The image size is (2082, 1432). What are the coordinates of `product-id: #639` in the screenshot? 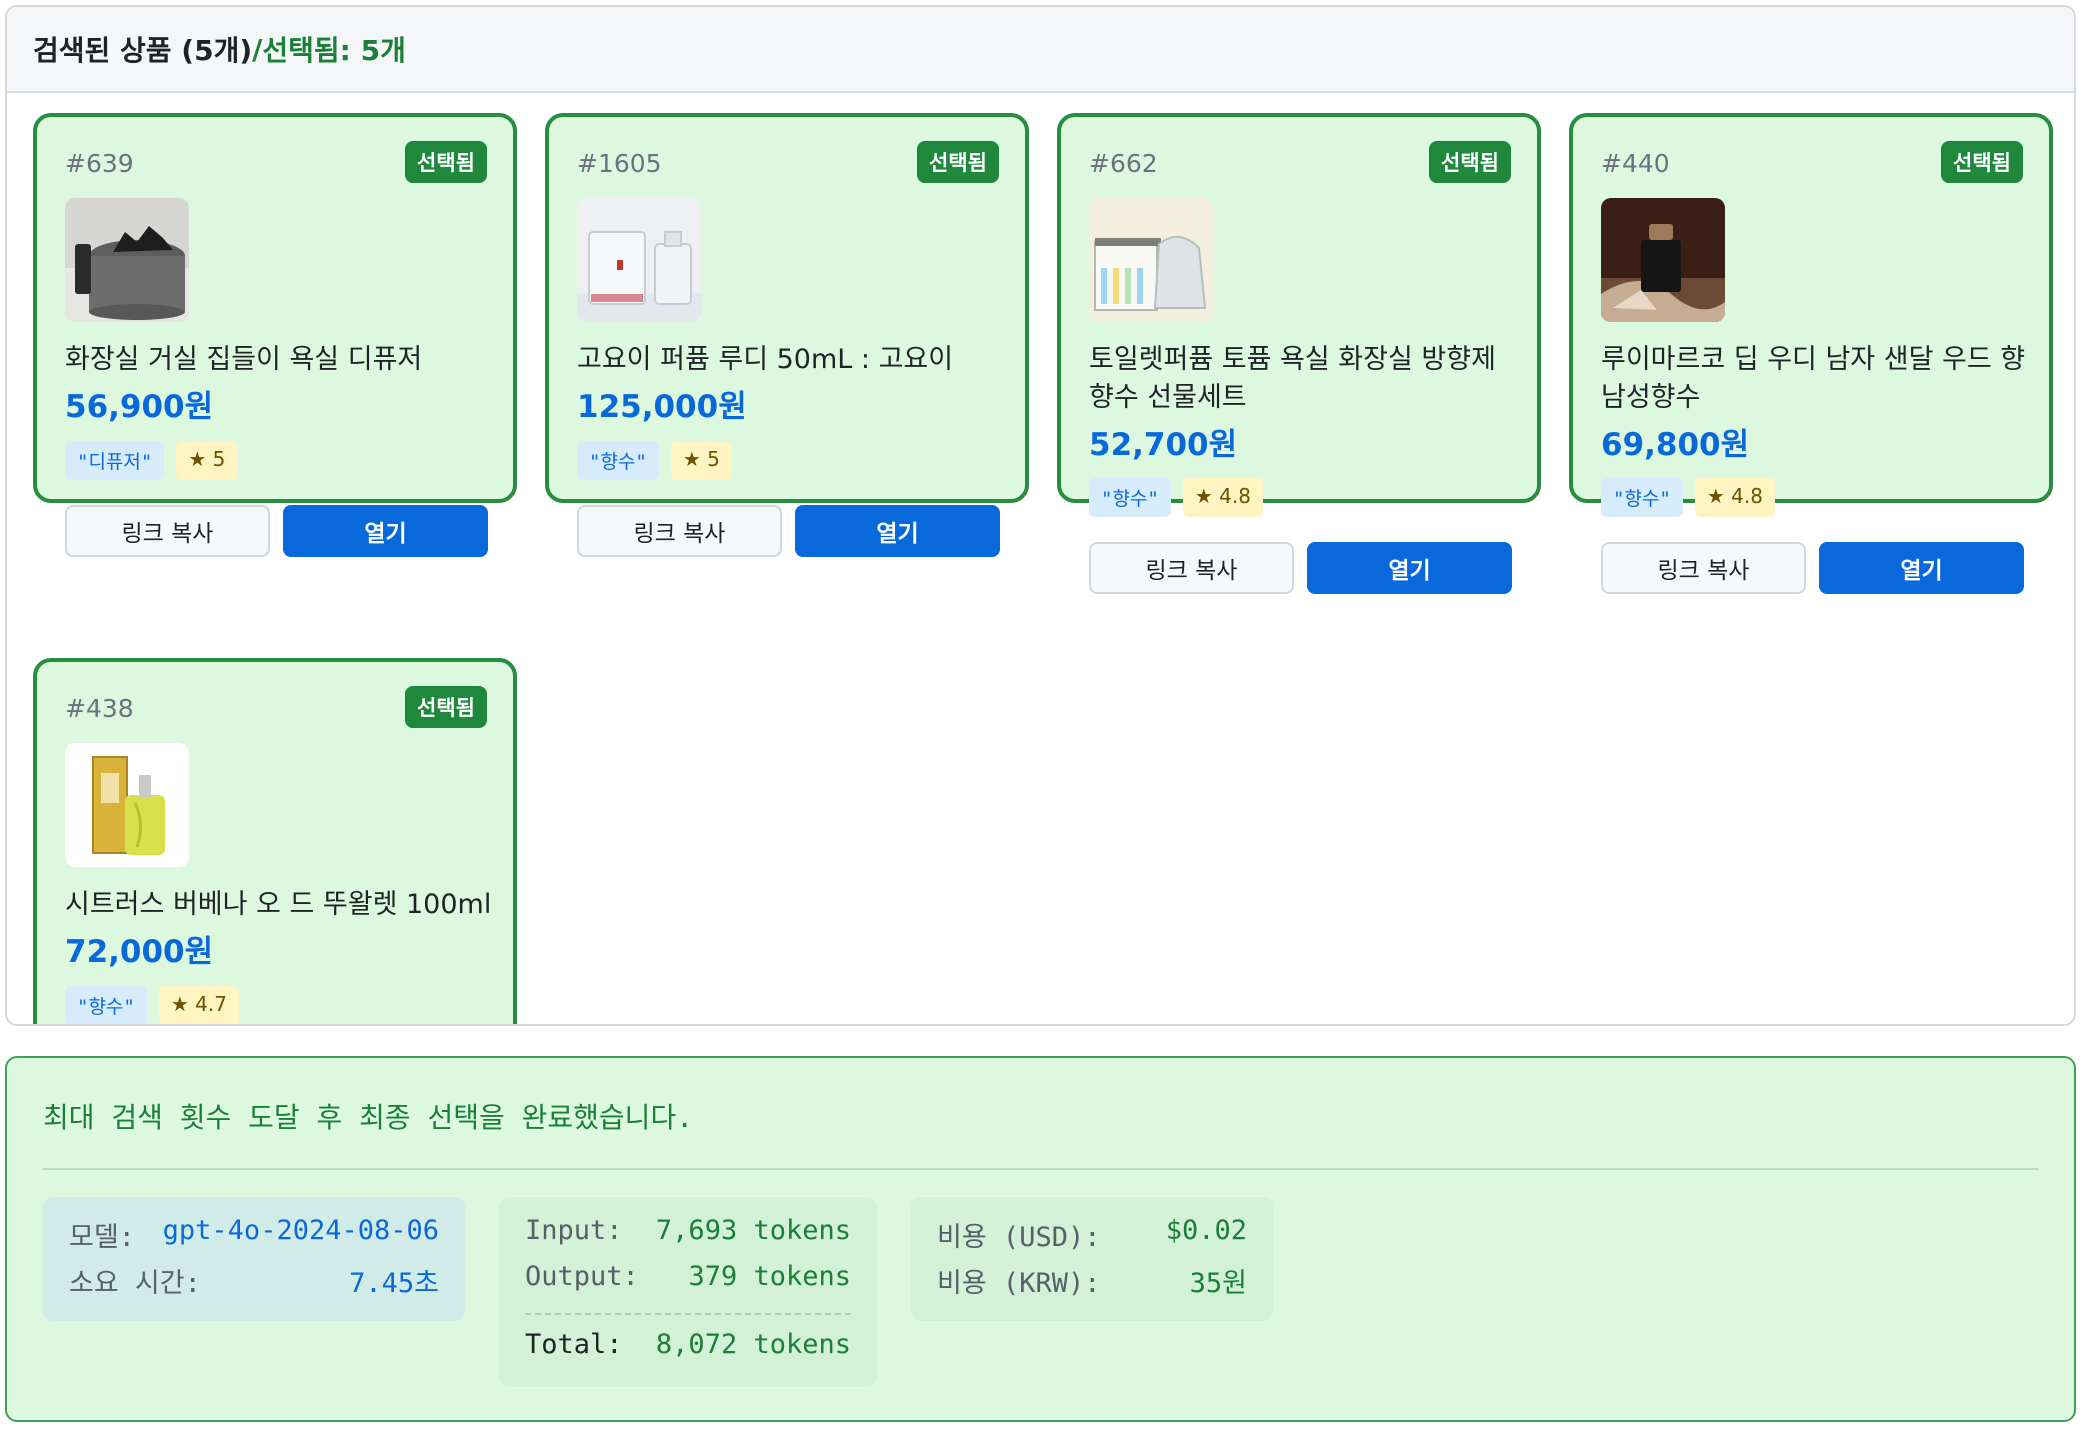 It's located at (99, 163).